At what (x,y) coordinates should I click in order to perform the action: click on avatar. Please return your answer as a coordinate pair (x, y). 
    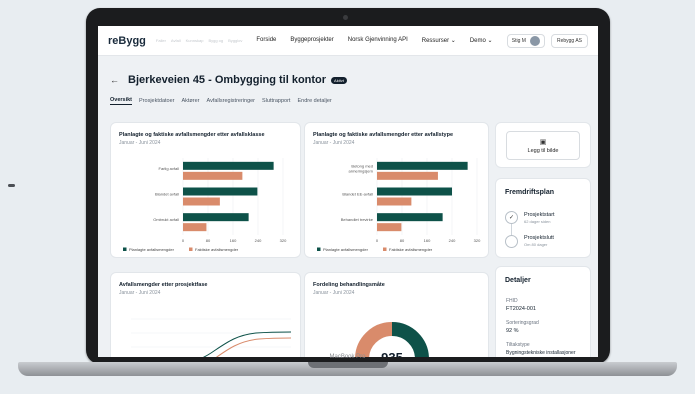
    Looking at the image, I should click on (534, 40).